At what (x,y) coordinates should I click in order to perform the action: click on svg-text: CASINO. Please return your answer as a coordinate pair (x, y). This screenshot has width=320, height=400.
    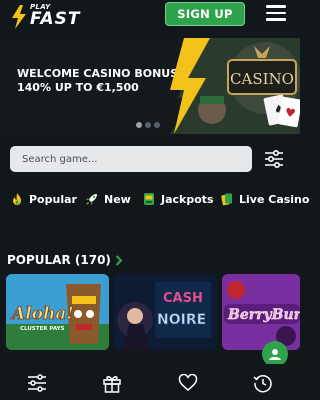
    Looking at the image, I should click on (262, 79).